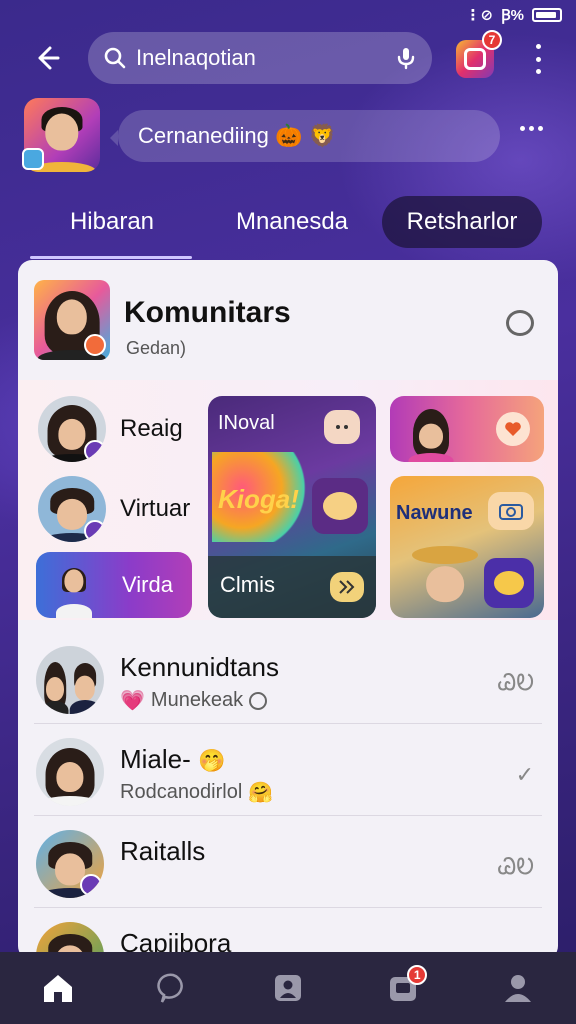 The width and height of the screenshot is (576, 1024). Describe the element at coordinates (194, 700) in the screenshot. I see `list-item-subtitle: 💗 Munekeak` at that location.